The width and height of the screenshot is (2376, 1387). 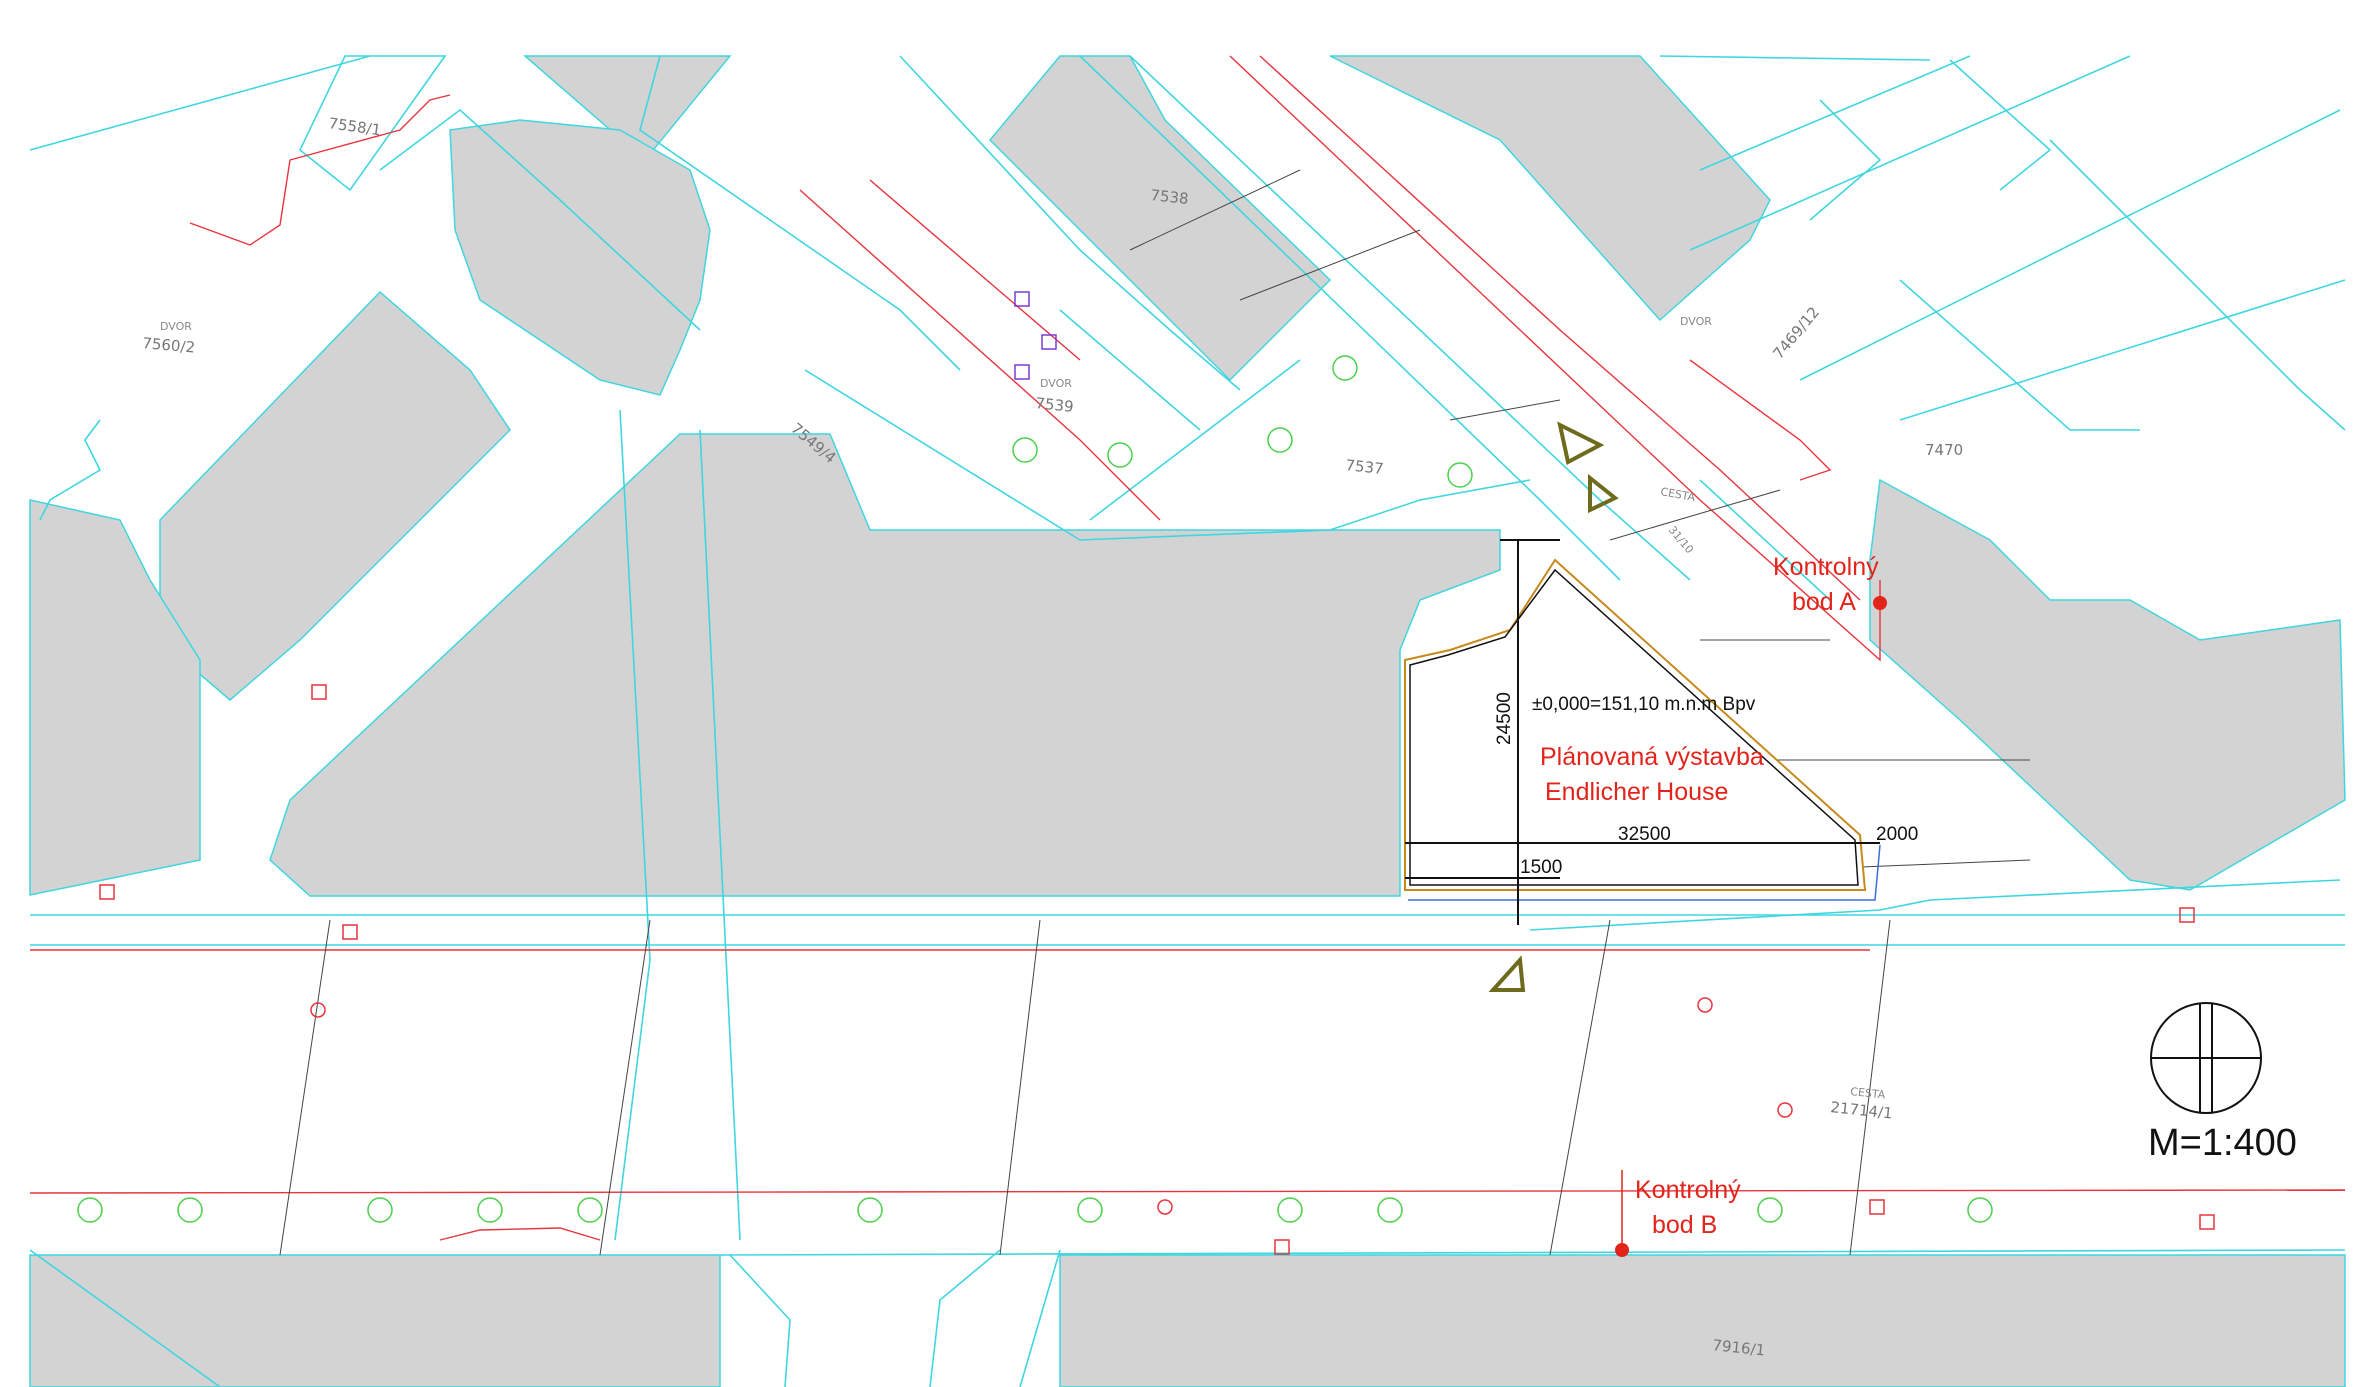 I want to click on control-point-a-line2: bod A, so click(x=1824, y=602).